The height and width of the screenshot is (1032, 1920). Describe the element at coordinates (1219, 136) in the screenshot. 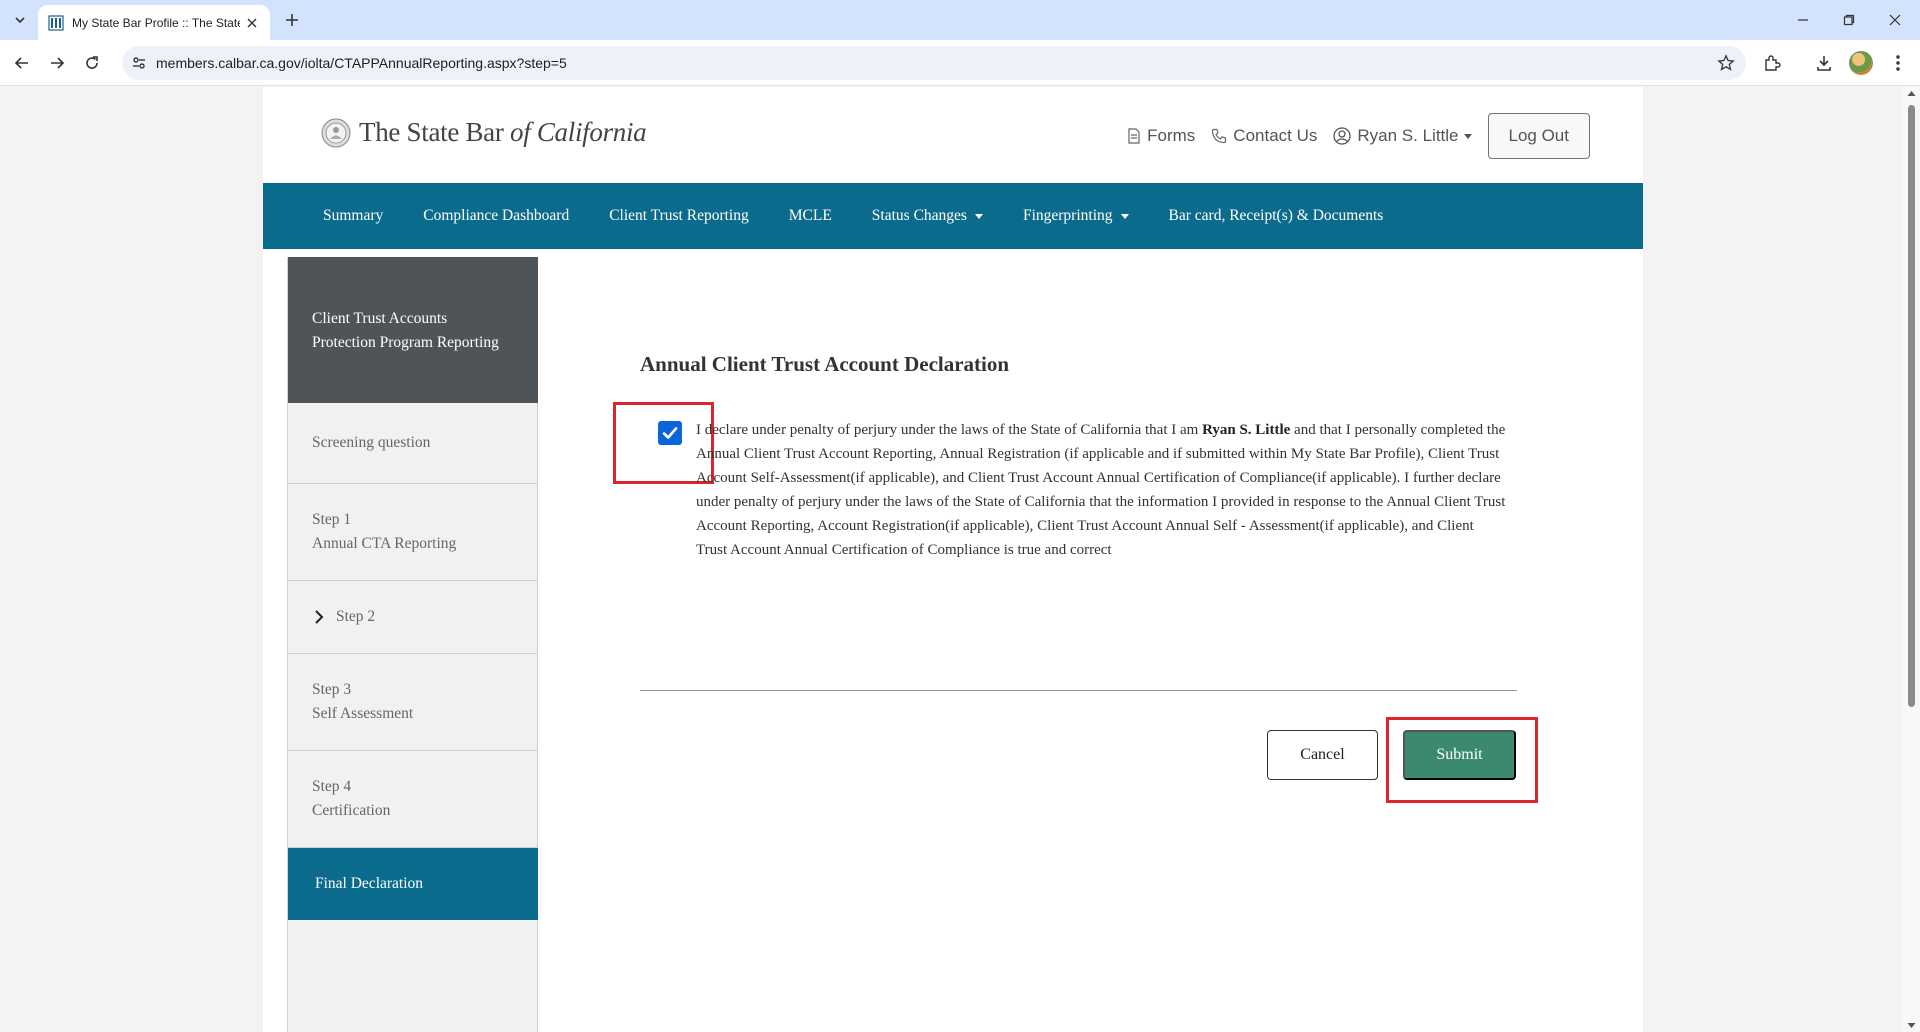

I see `phone-icon` at that location.